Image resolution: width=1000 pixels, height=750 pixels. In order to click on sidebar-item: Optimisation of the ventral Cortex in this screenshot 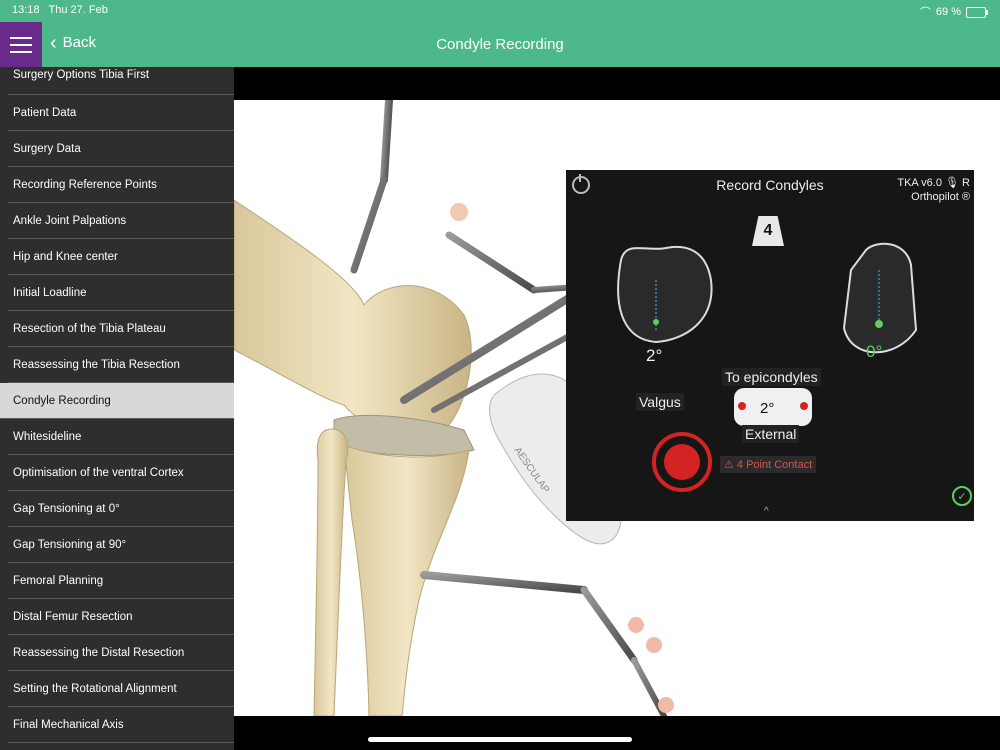, I will do `click(121, 473)`.